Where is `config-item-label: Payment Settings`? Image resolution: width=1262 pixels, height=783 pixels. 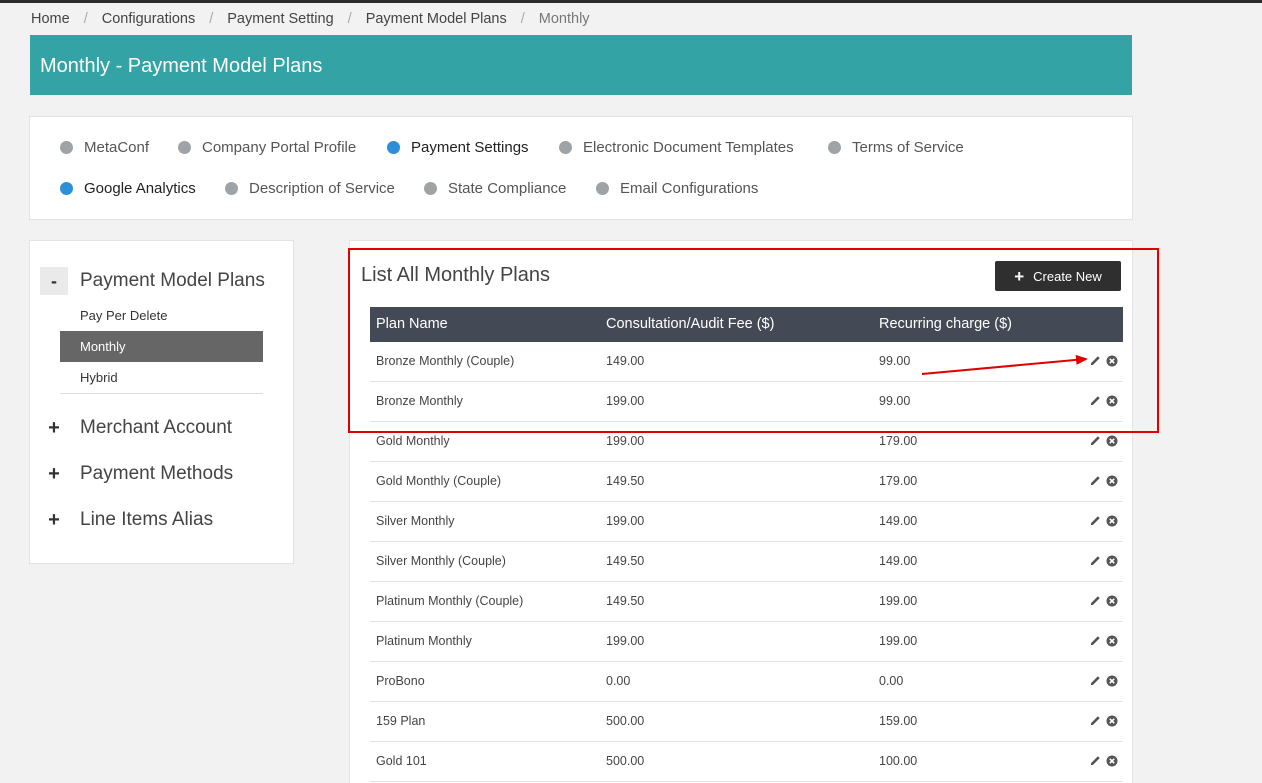 config-item-label: Payment Settings is located at coordinates (470, 147).